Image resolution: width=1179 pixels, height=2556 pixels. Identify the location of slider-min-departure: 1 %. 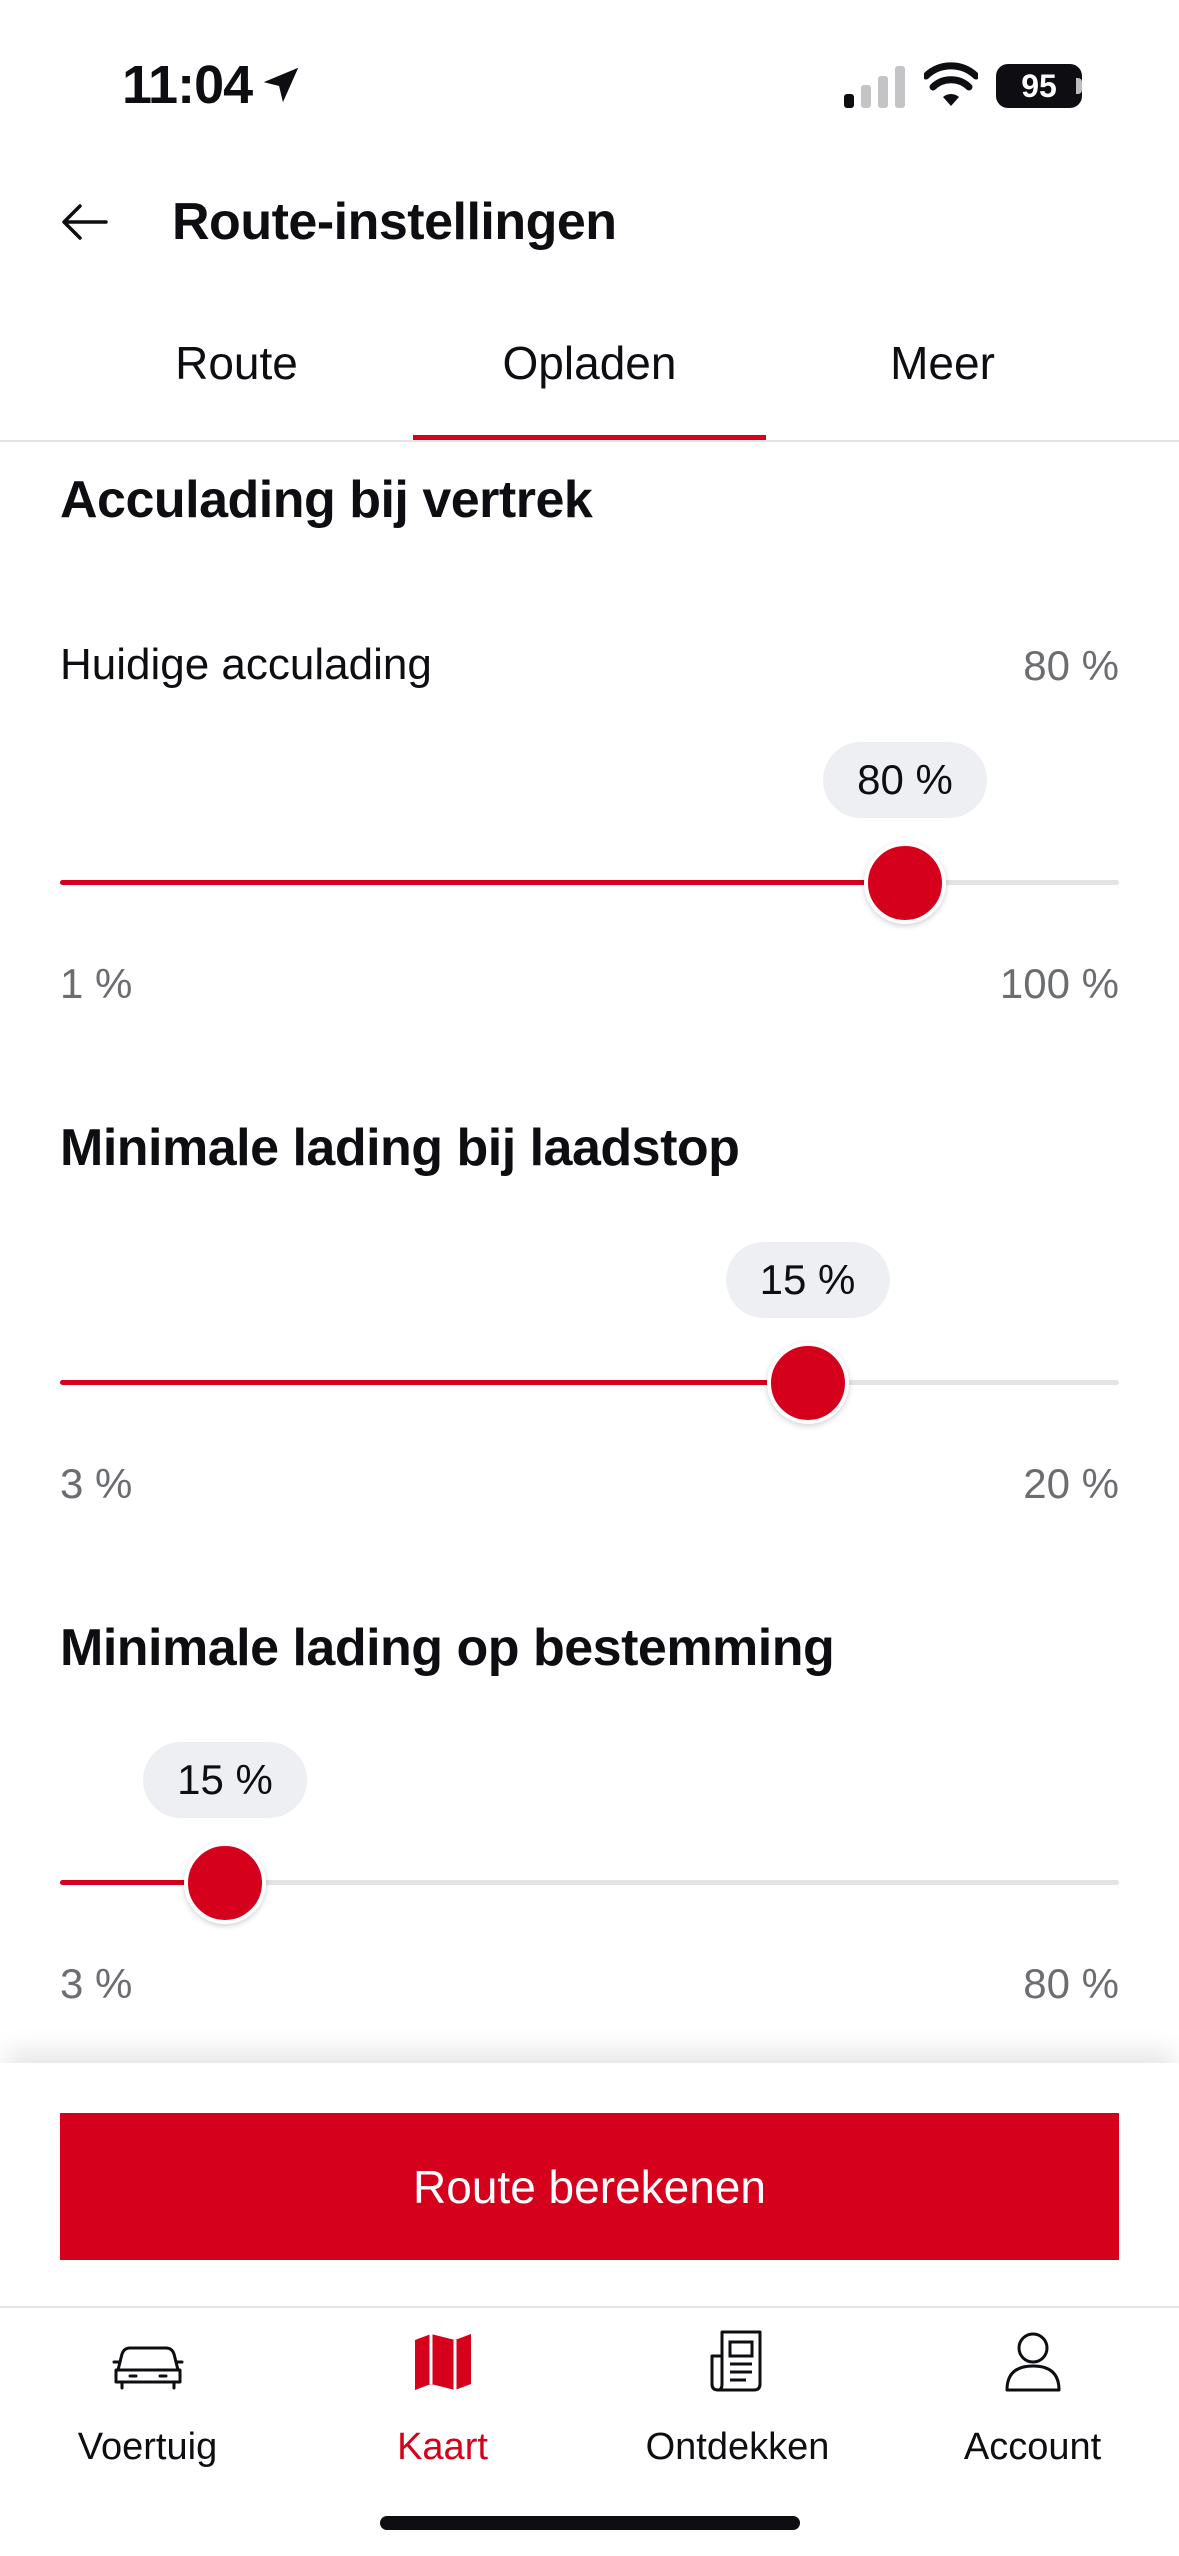
(96, 983).